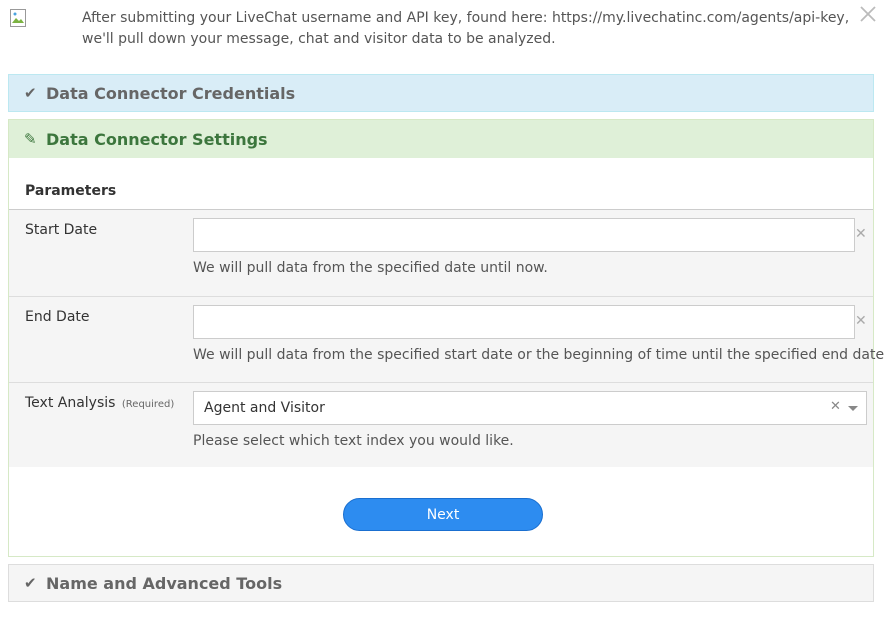 The image size is (885, 632). Describe the element at coordinates (530, 408) in the screenshot. I see `text-analysis-select: Agent and Visitor ✕` at that location.